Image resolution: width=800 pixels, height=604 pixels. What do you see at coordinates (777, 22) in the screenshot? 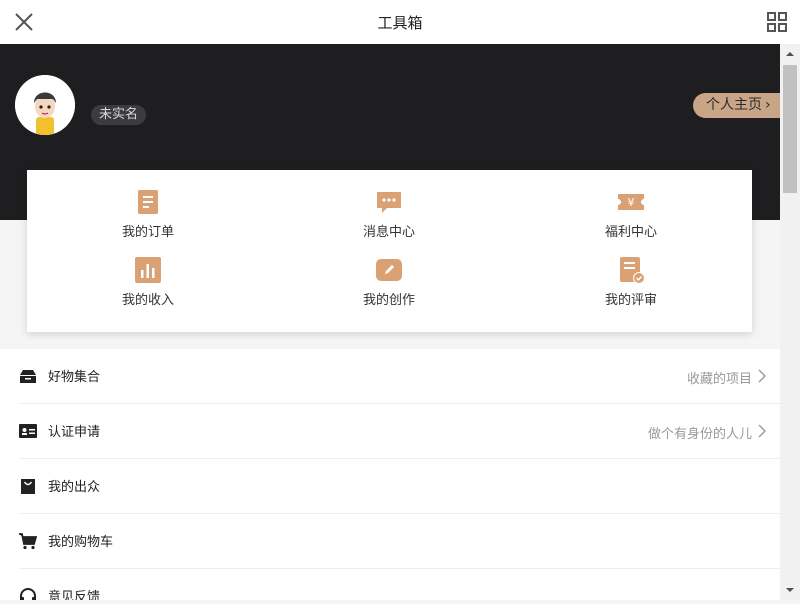
I see `grid-menu-icon` at bounding box center [777, 22].